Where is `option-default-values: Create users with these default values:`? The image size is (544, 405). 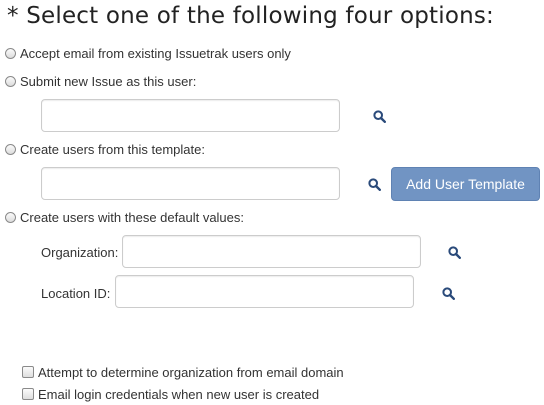 option-default-values: Create users with these default values: is located at coordinates (124, 217).